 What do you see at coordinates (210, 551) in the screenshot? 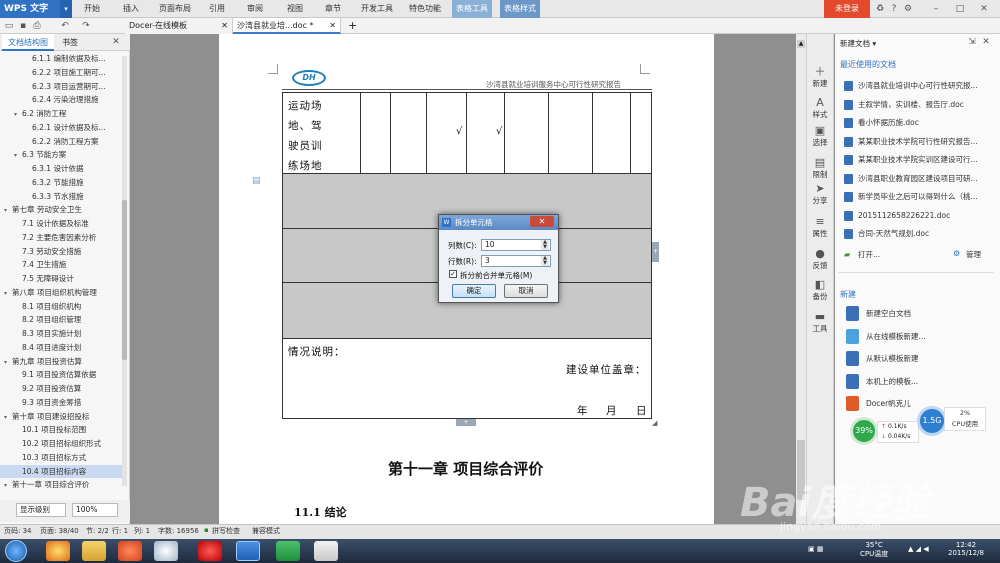
I see `opera-icon` at bounding box center [210, 551].